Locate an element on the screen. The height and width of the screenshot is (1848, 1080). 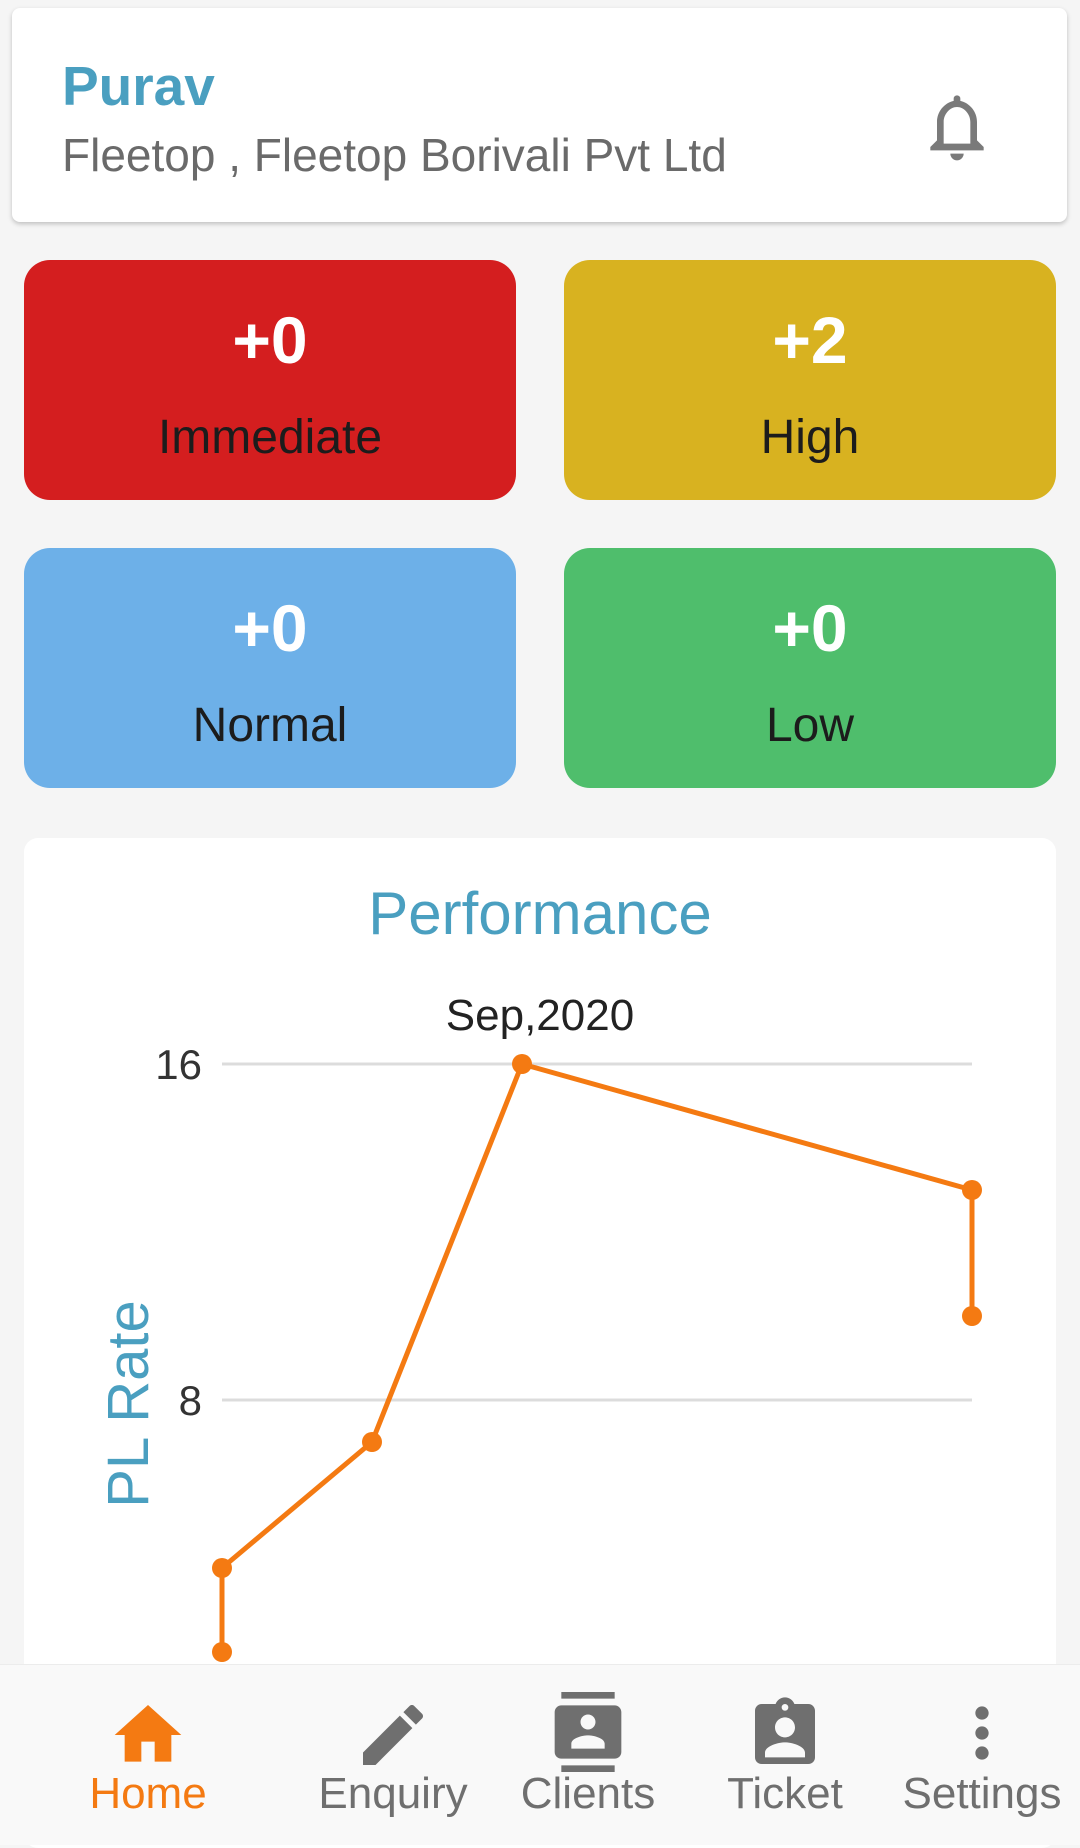
low-label: Low is located at coordinates (810, 725).